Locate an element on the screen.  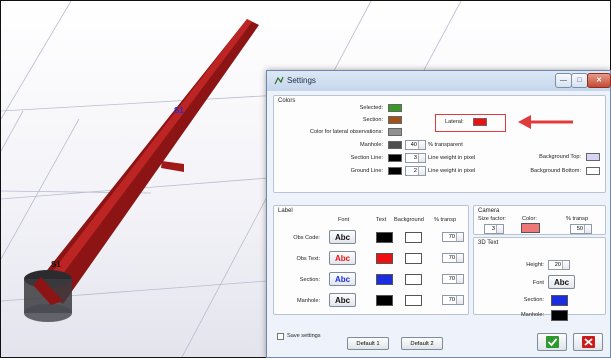
bg-top-label: Background Top: is located at coordinates (560, 157).